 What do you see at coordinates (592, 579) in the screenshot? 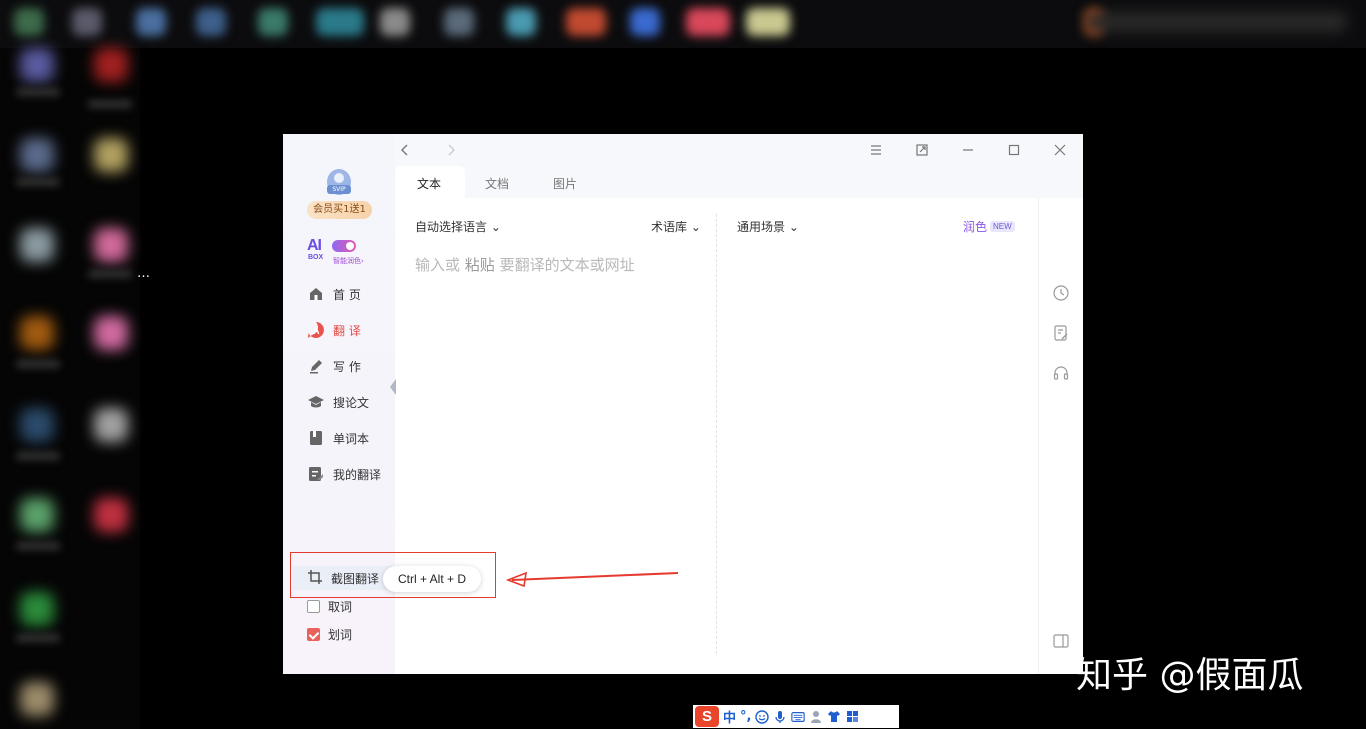
I see `annotation-arrow-icon` at bounding box center [592, 579].